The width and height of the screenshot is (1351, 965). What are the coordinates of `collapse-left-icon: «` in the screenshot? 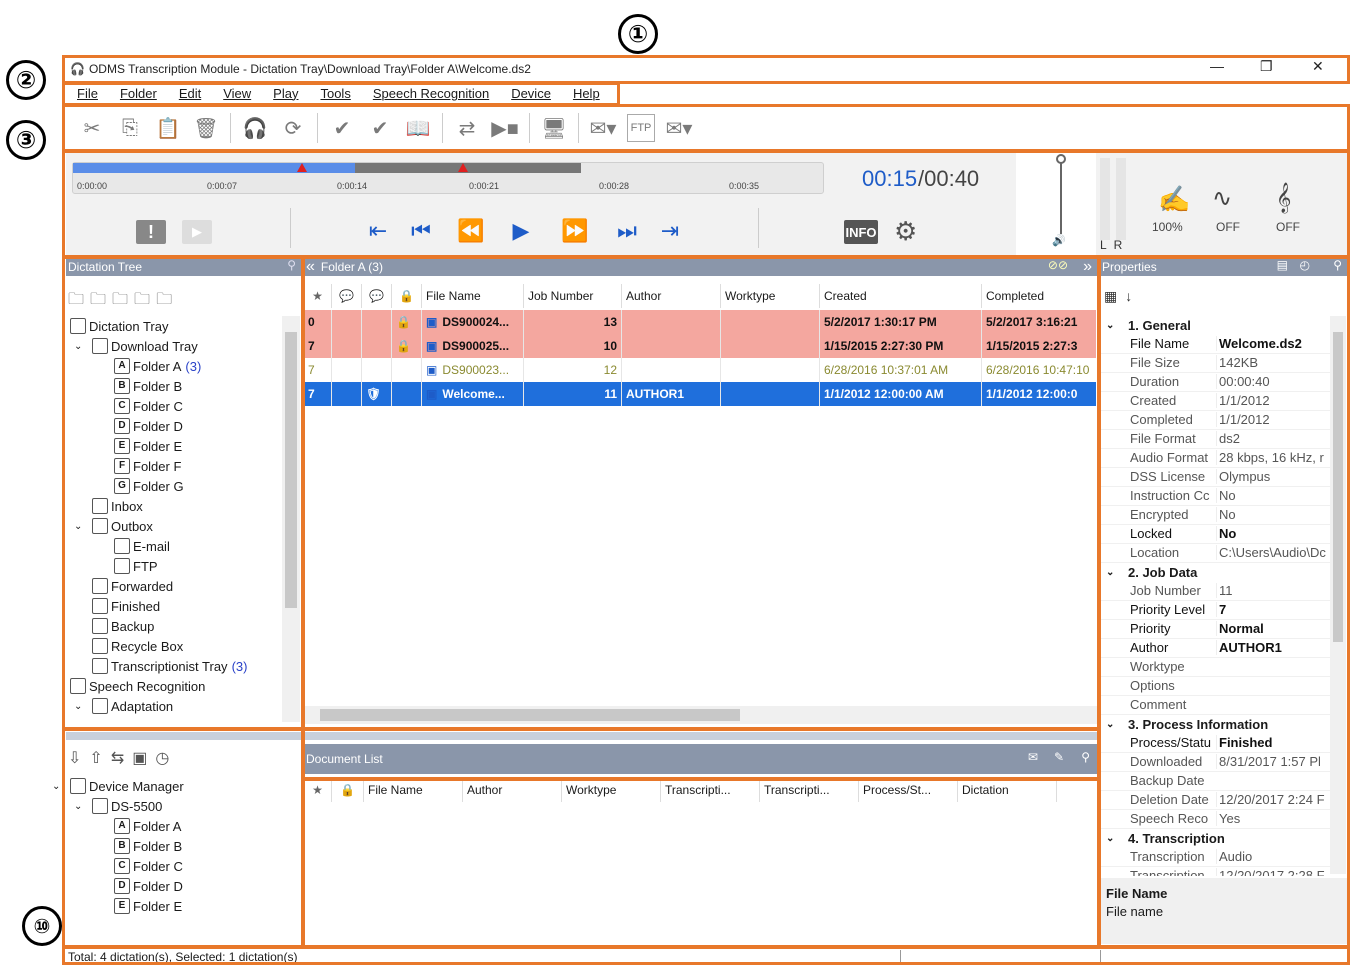 It's located at (310, 267).